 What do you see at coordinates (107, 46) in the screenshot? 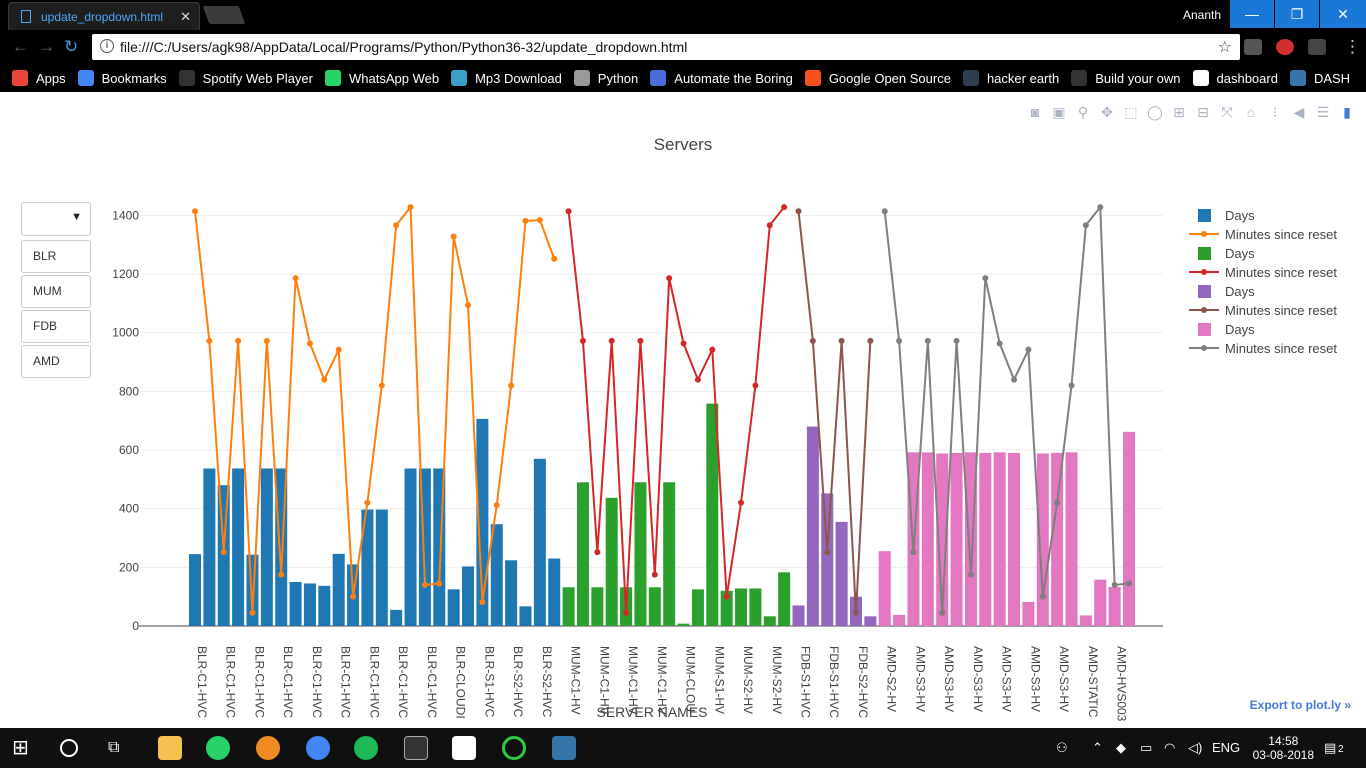
I see `info-icon: i` at bounding box center [107, 46].